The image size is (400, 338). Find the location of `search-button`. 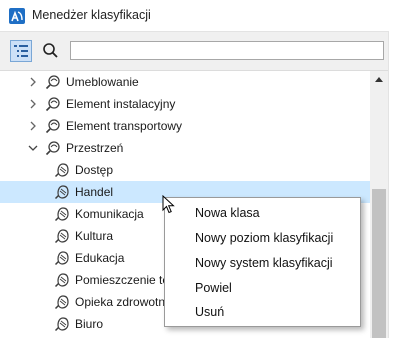

search-button is located at coordinates (51, 51).